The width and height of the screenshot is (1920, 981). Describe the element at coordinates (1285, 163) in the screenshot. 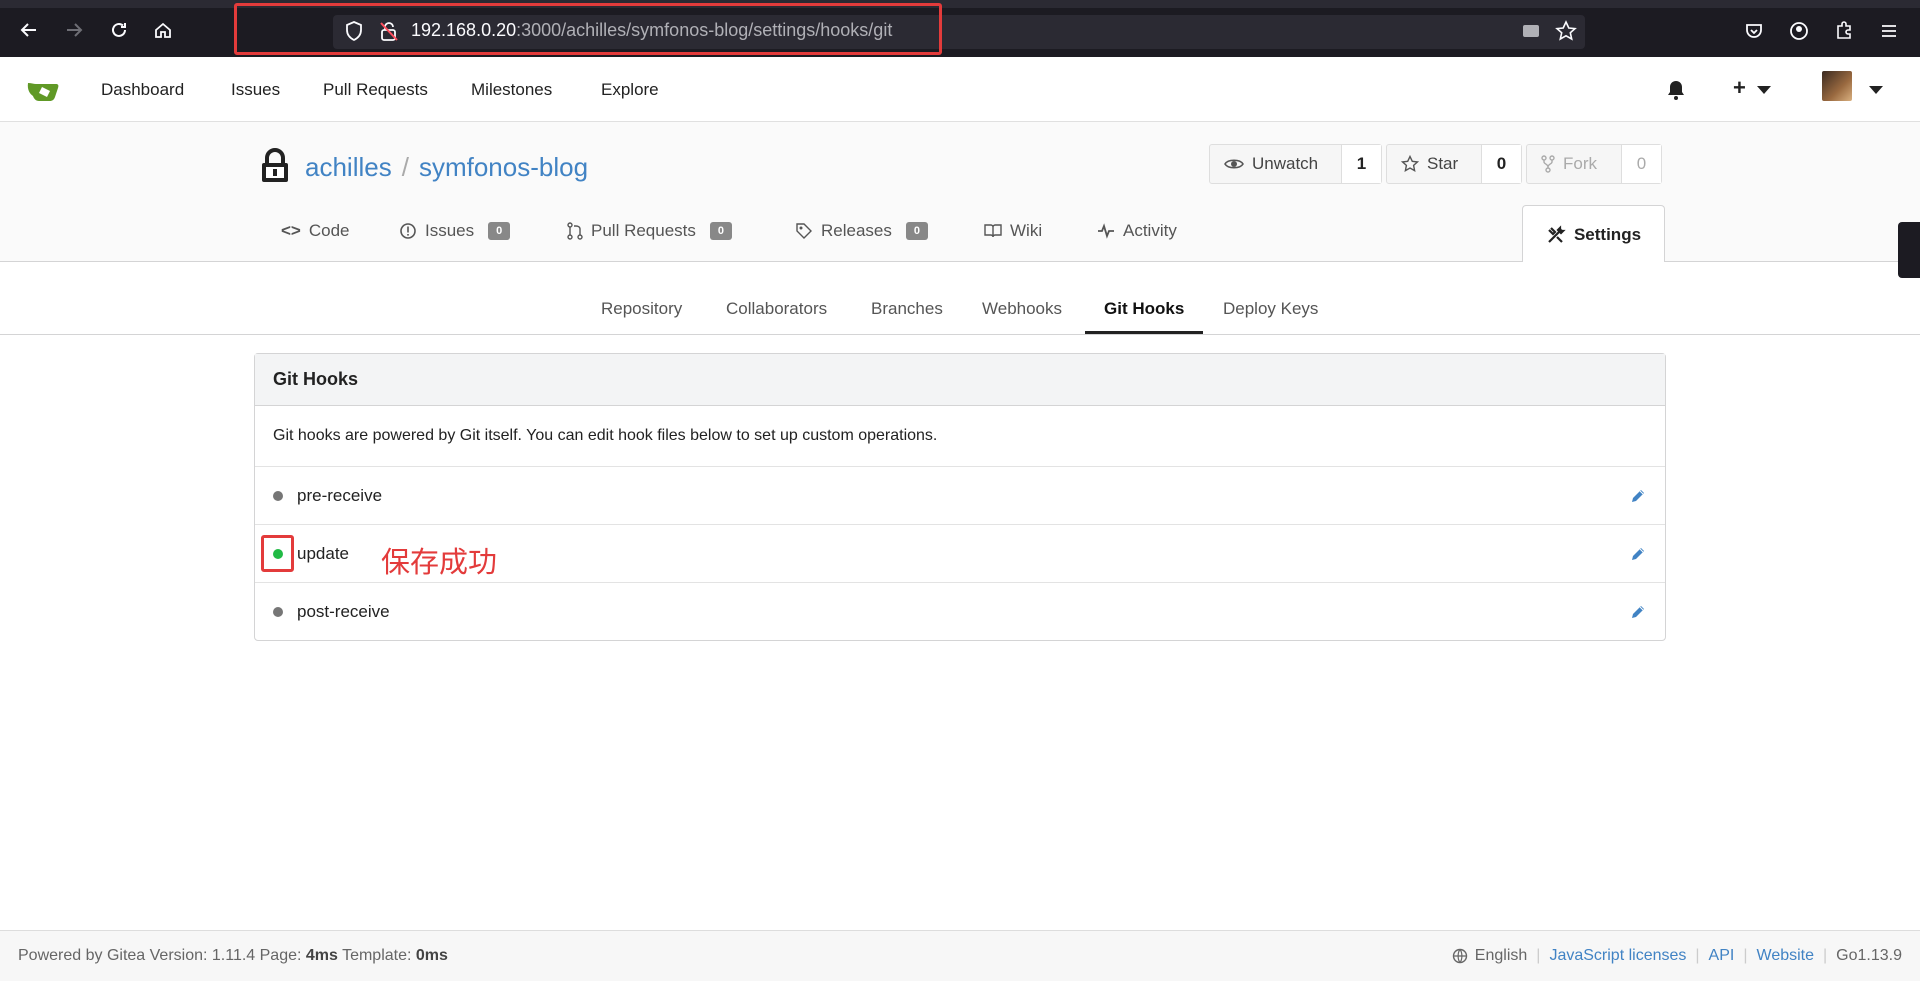

I see `unwatch-label: Unwatch` at that location.